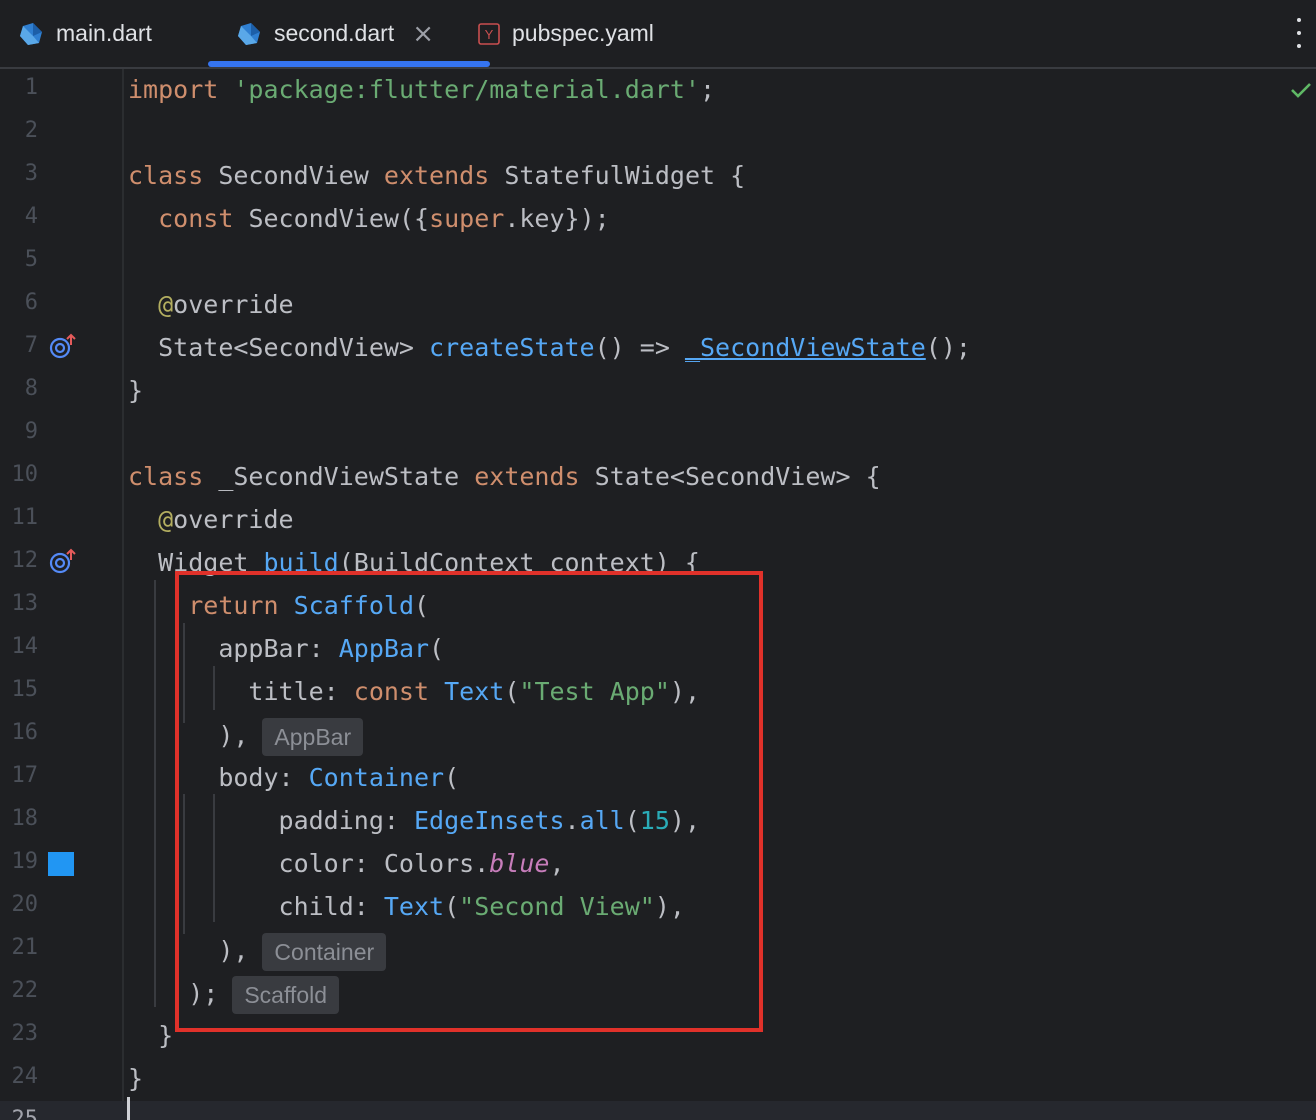  Describe the element at coordinates (658, 434) in the screenshot. I see `code-line: 9` at that location.